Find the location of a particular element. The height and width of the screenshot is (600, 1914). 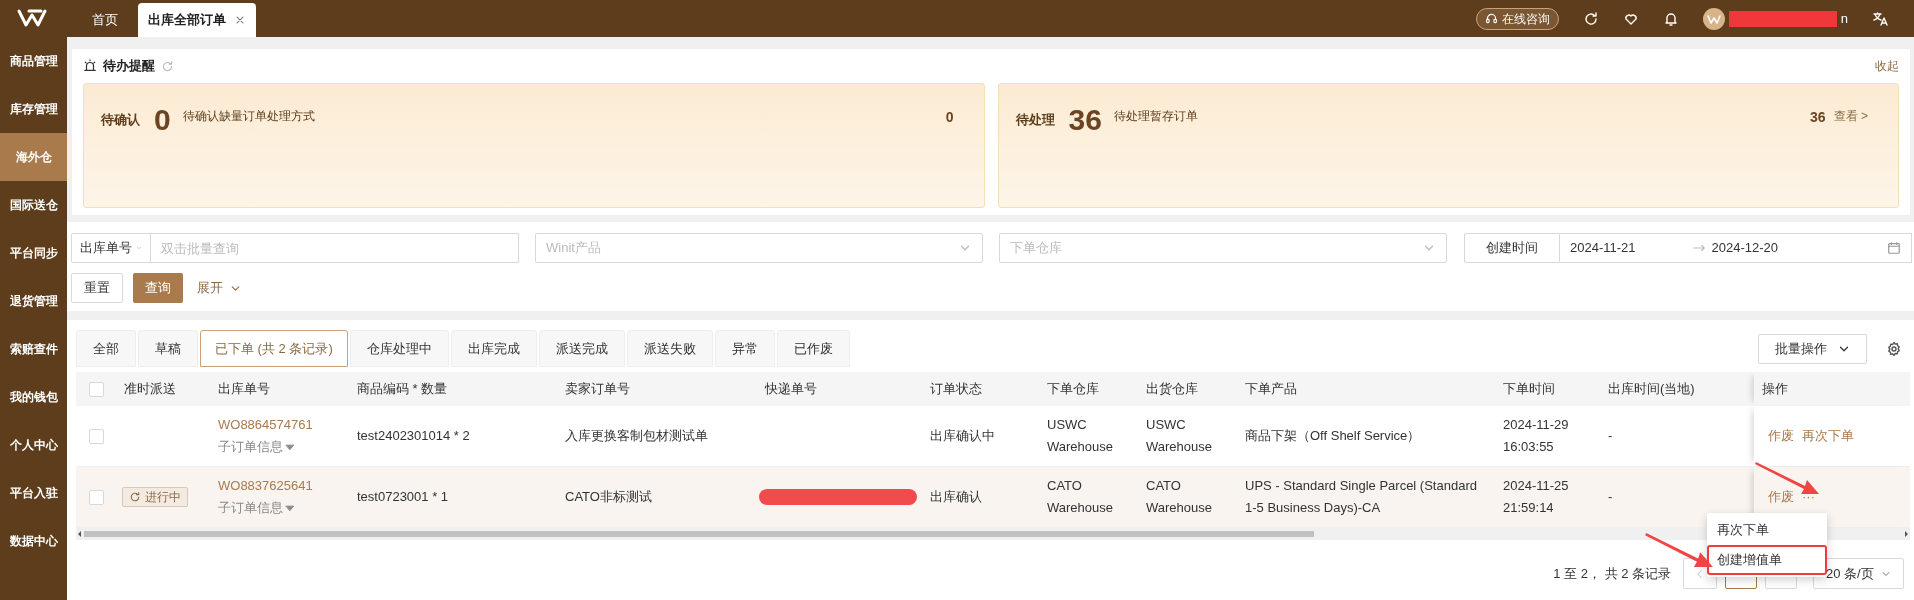

card-label: 待确认 is located at coordinates (120, 120).